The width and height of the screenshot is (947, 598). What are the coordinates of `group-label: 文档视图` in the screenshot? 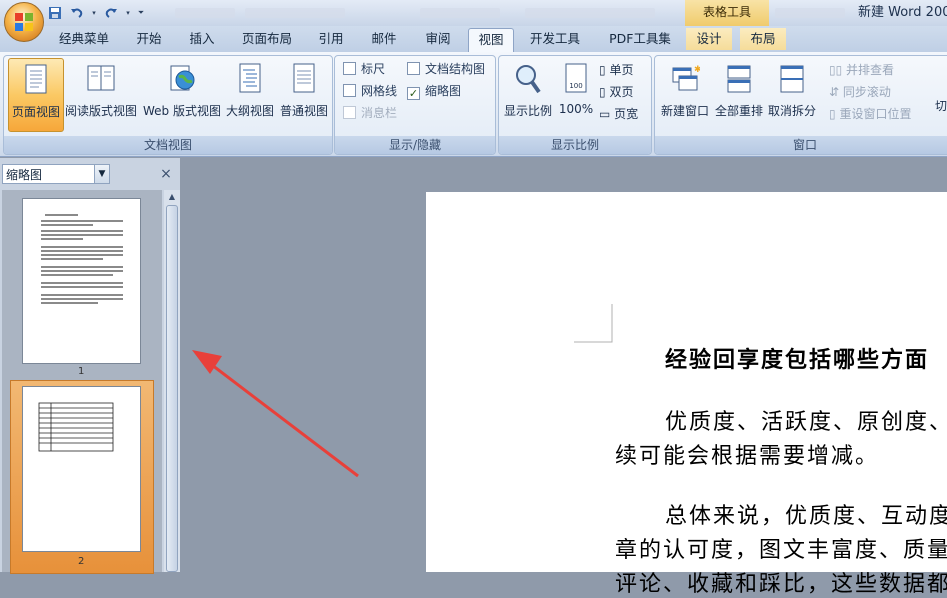 It's located at (168, 145).